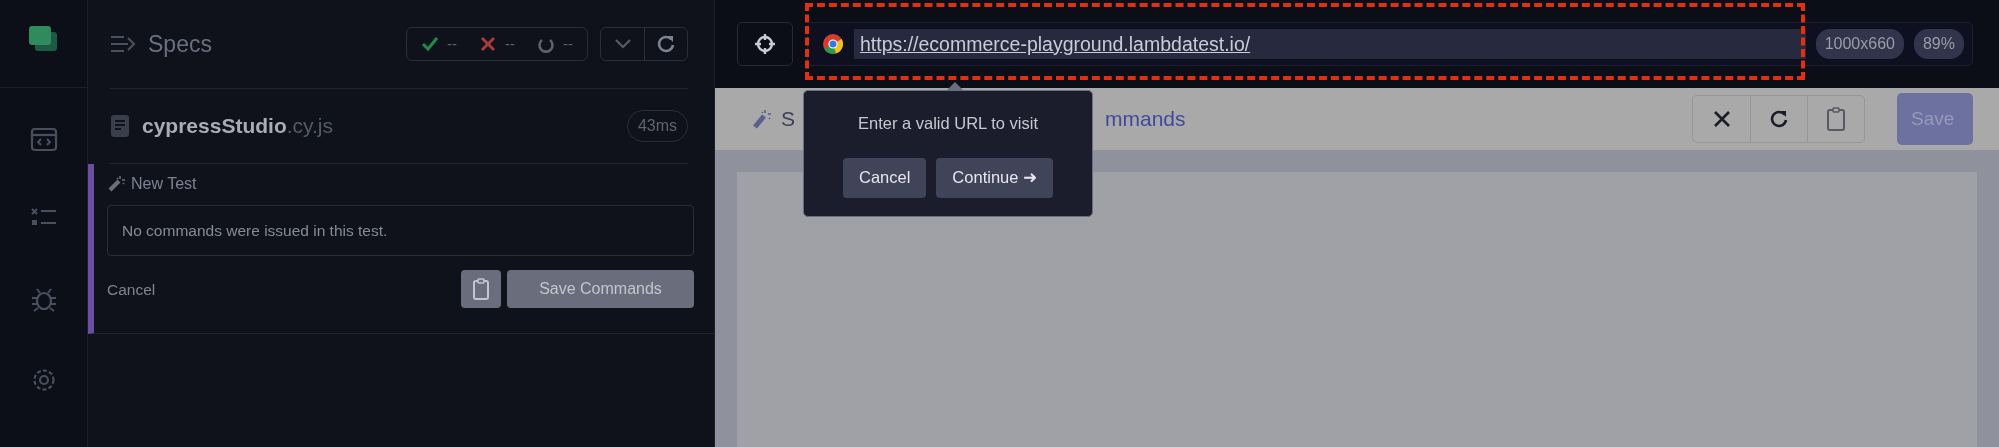 The height and width of the screenshot is (447, 1999). I want to click on viewport-size: 1000x660, so click(1859, 44).